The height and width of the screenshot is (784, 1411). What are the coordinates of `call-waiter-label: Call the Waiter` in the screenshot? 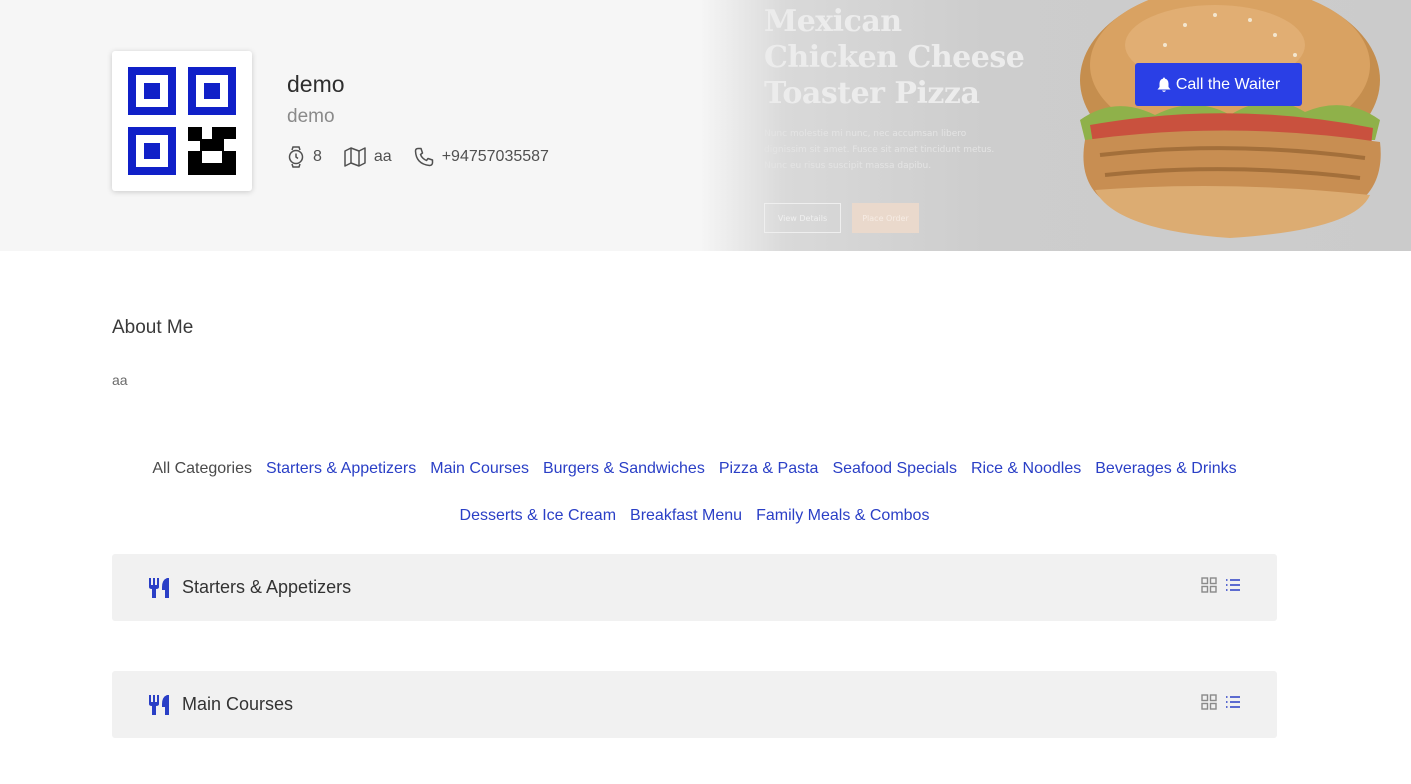 It's located at (1228, 84).